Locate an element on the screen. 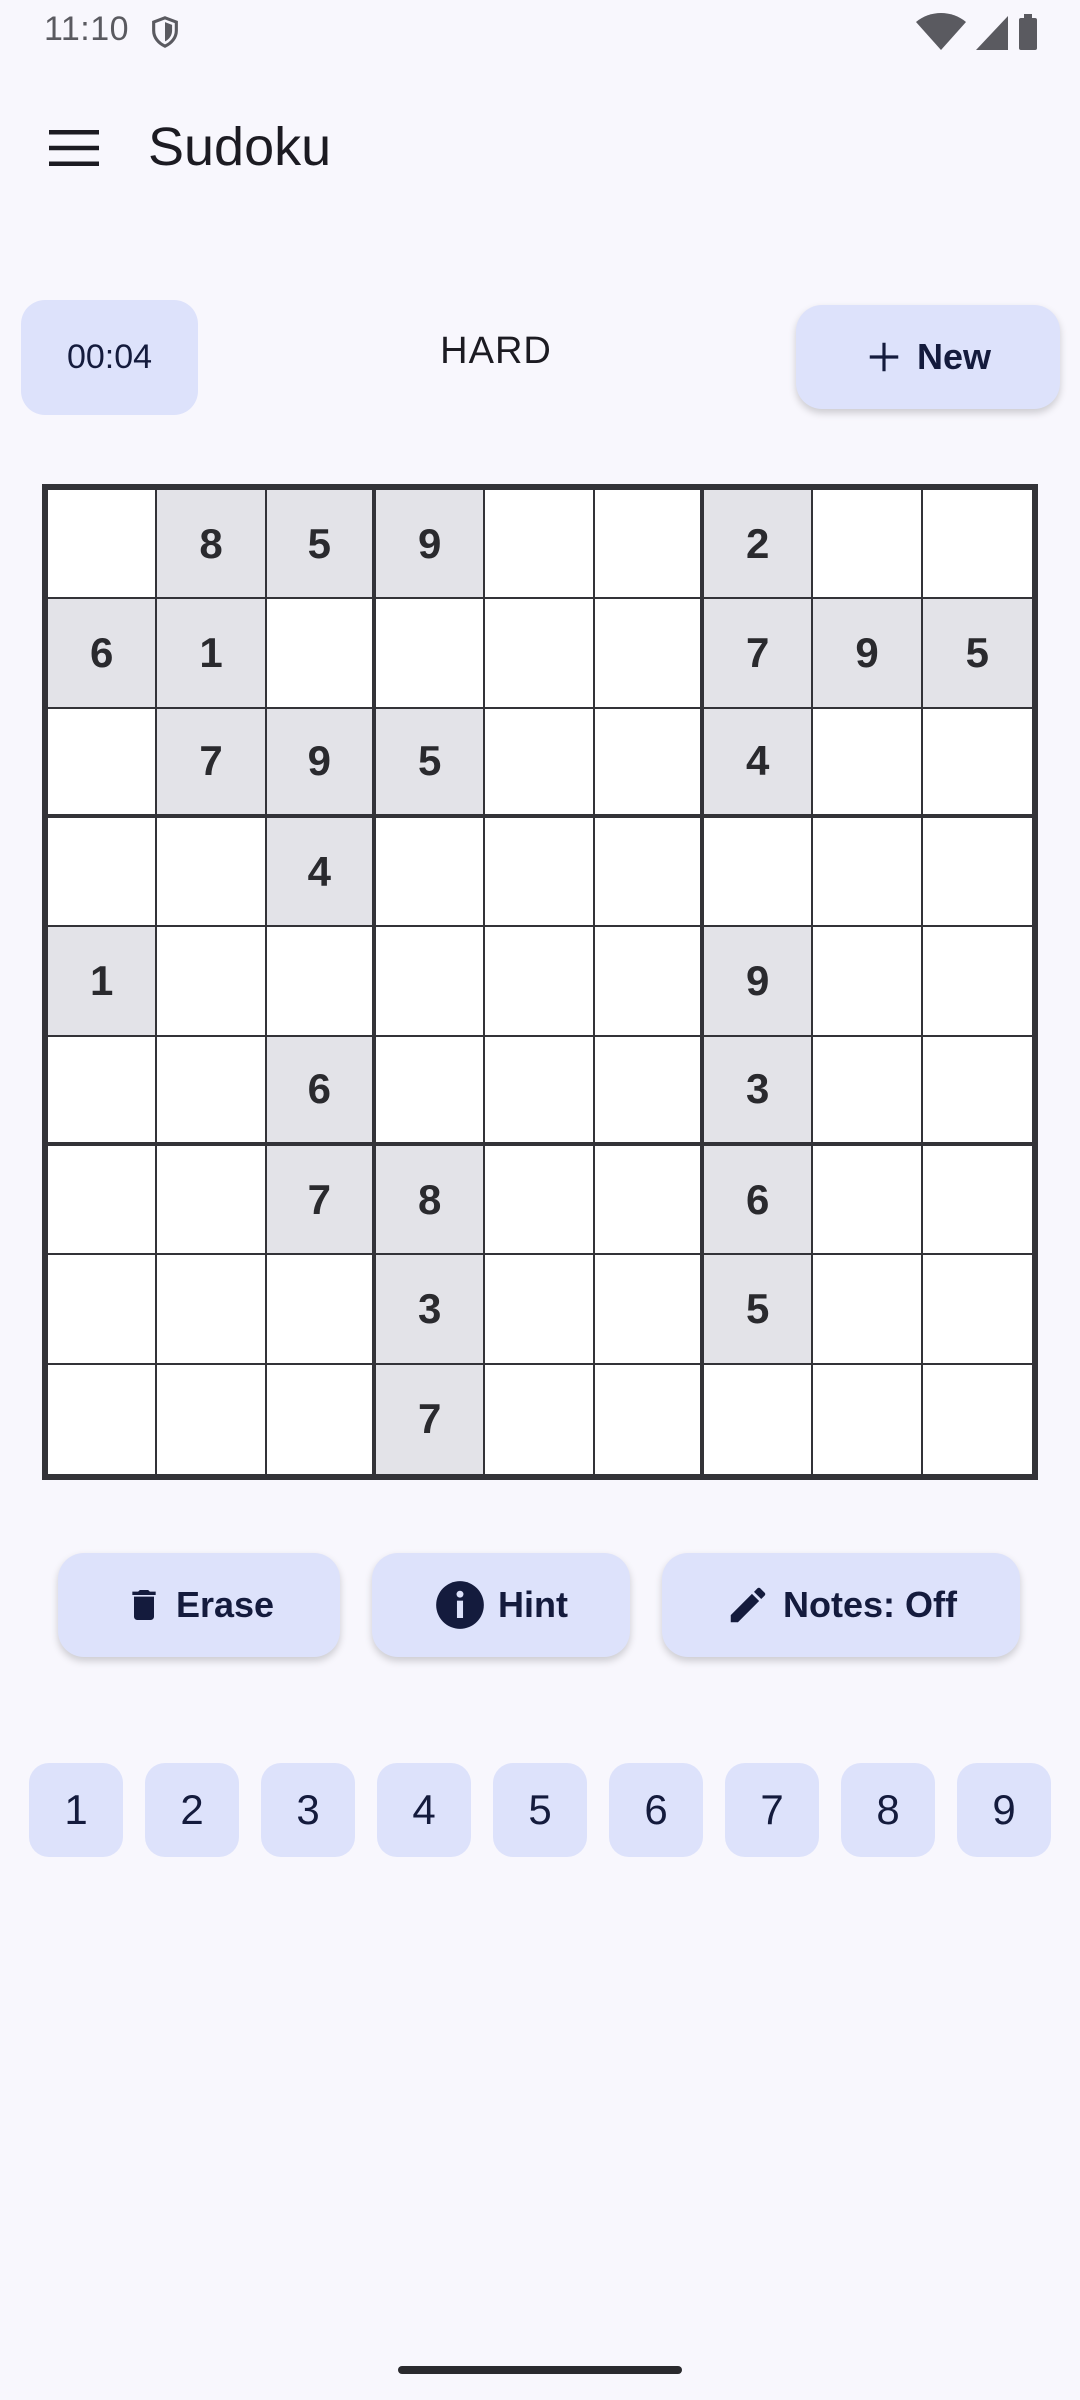 The width and height of the screenshot is (1080, 2400). board-cell-r4-c2 is located at coordinates (212, 873).